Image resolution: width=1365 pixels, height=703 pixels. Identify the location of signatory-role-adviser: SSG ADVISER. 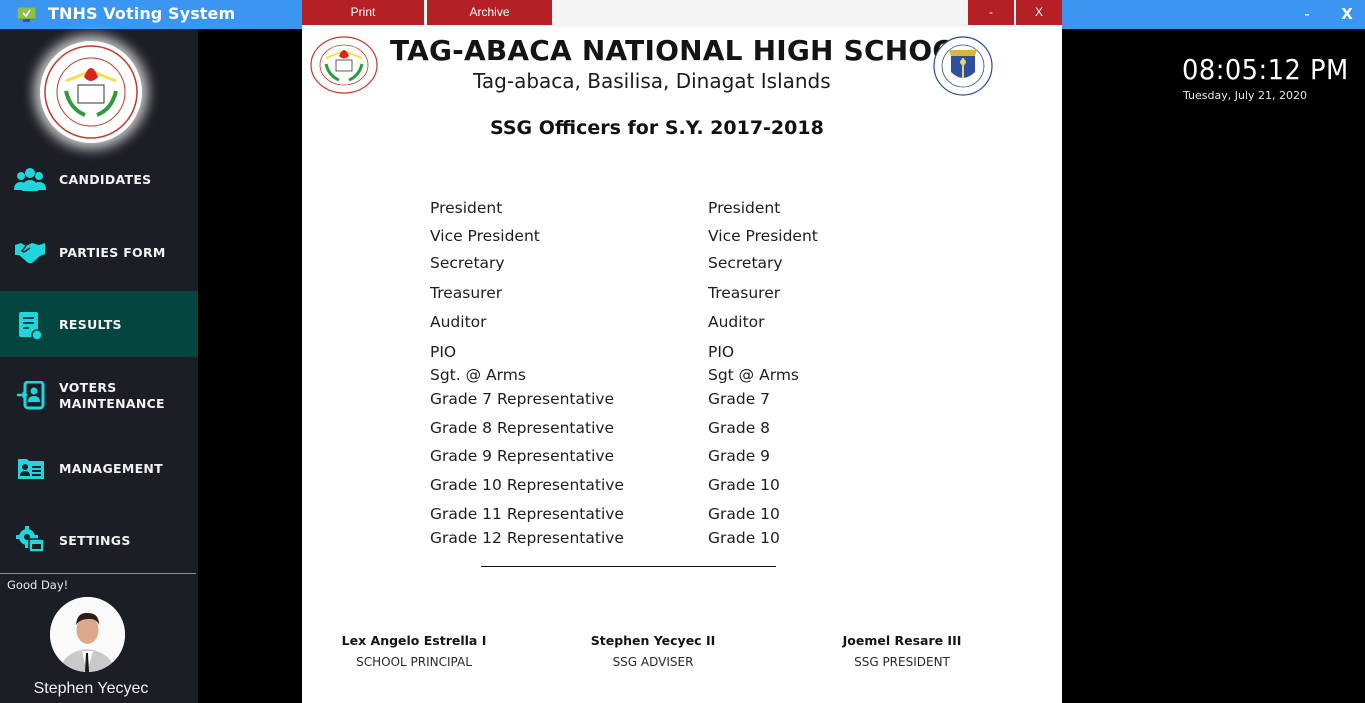
(653, 662).